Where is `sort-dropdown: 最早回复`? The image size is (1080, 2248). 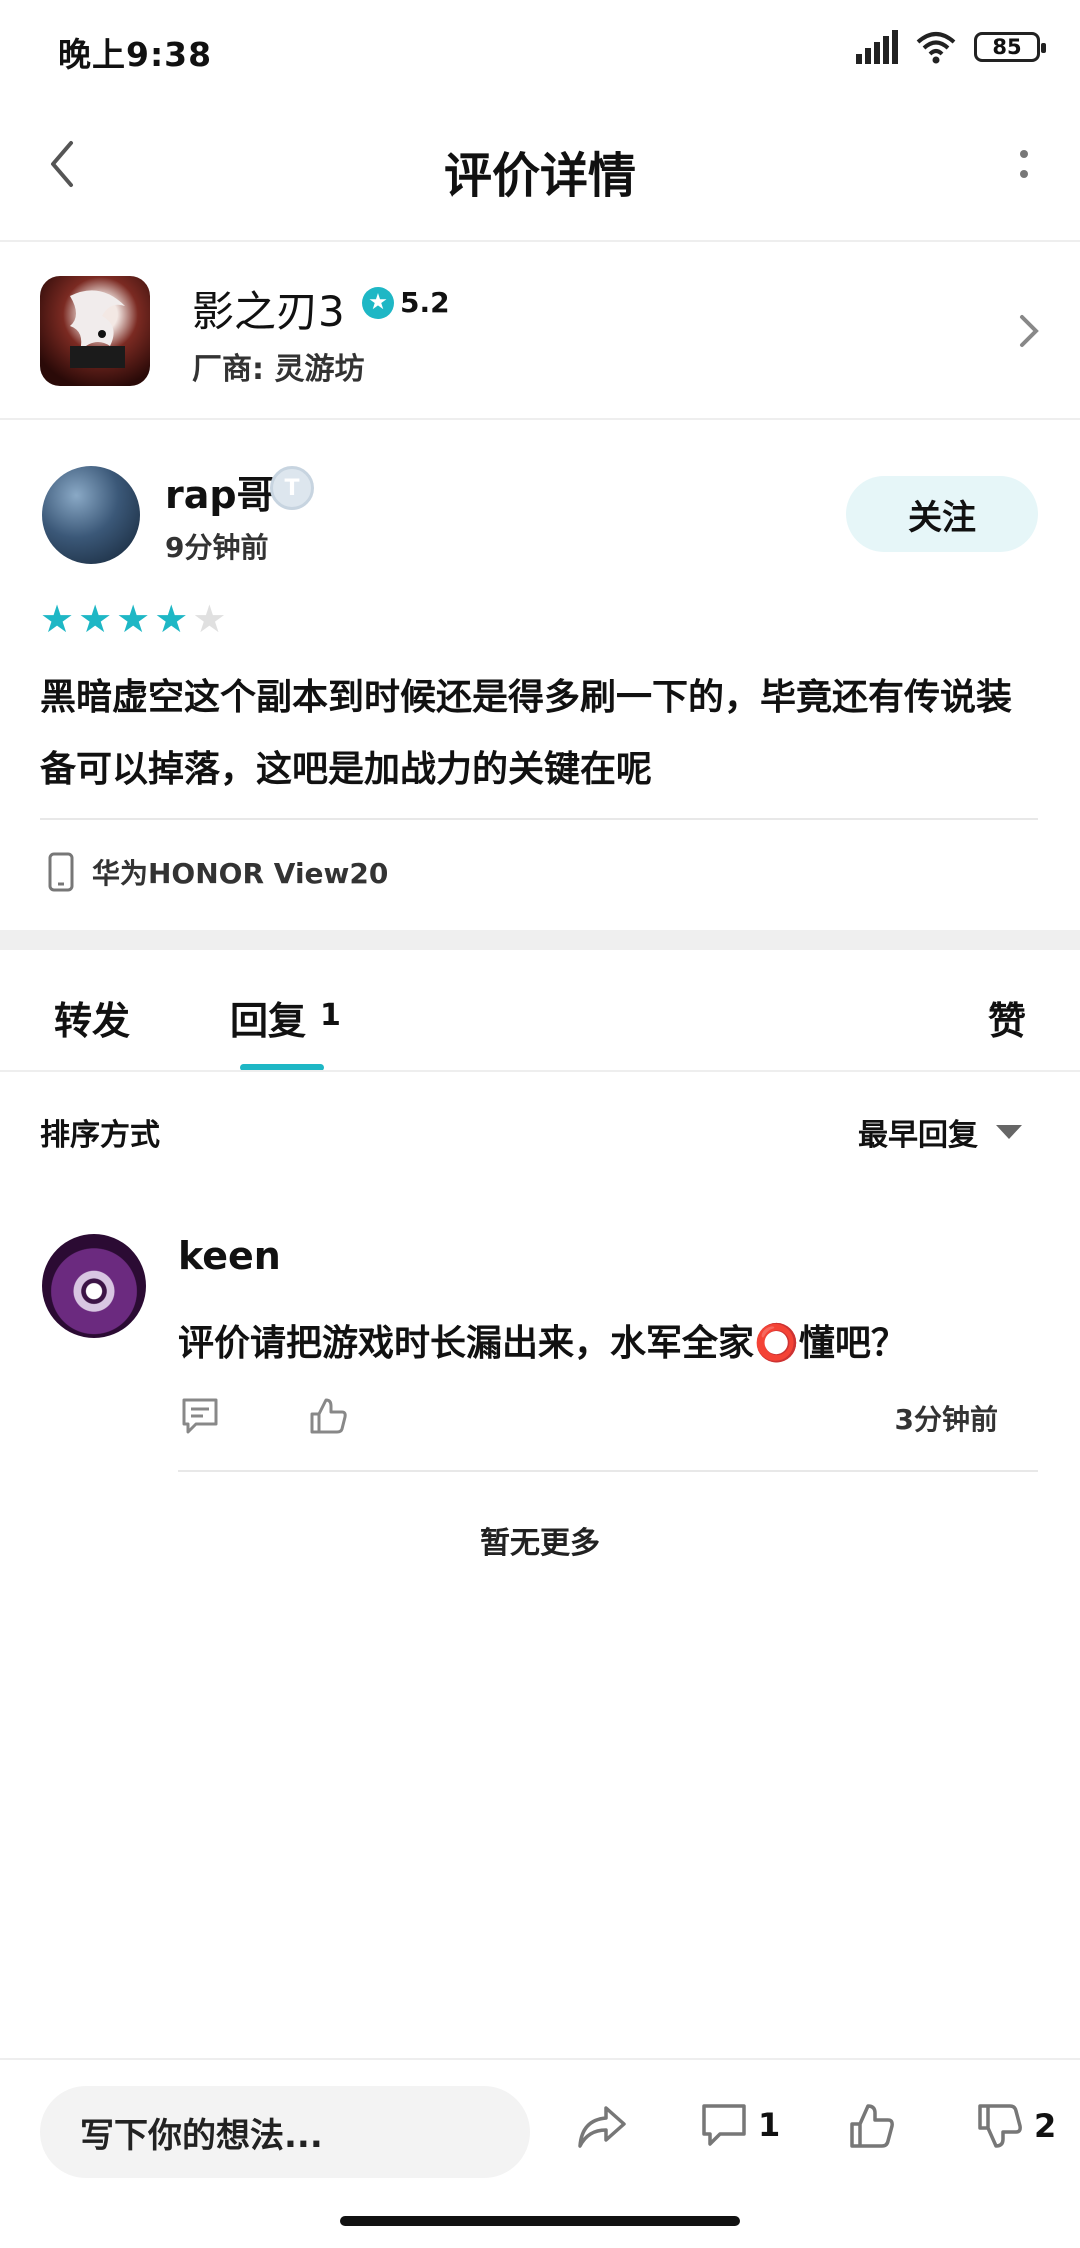
sort-dropdown: 最早回复 is located at coordinates (940, 1132).